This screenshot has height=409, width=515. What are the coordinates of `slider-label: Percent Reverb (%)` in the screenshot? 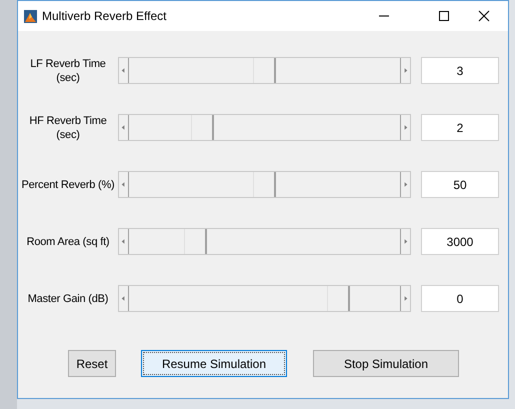 It's located at (68, 185).